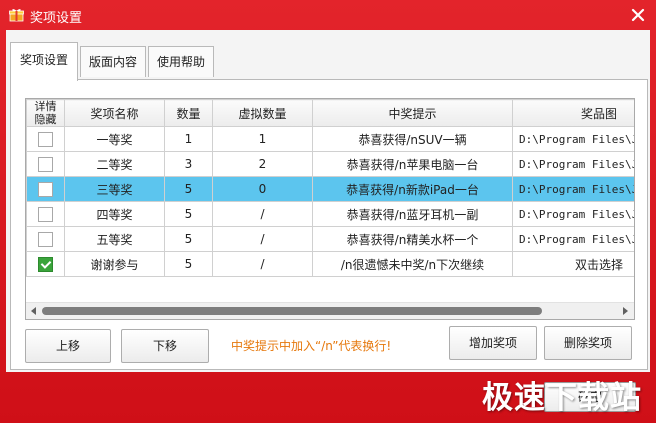  Describe the element at coordinates (114, 239) in the screenshot. I see `prize-name-cell: 五等奖` at that location.